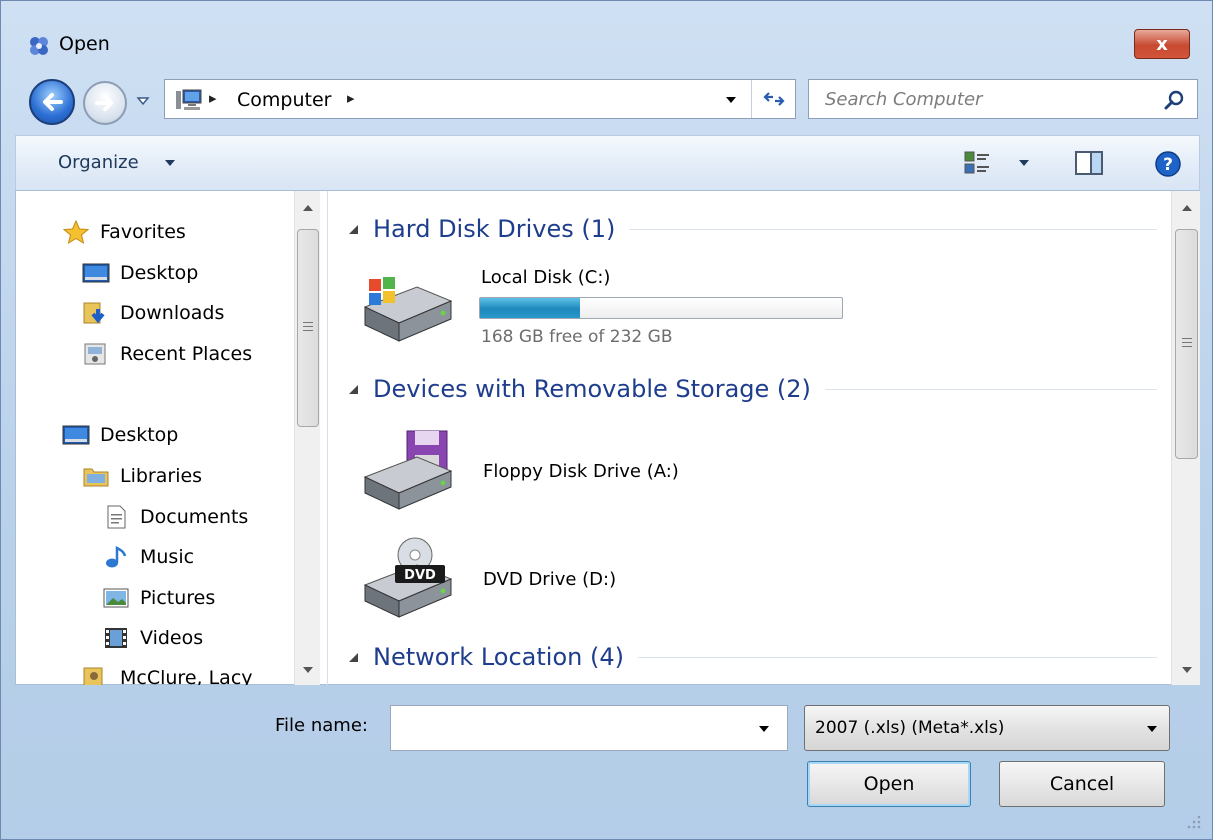  I want to click on recent-pages-dropdown, so click(143, 101).